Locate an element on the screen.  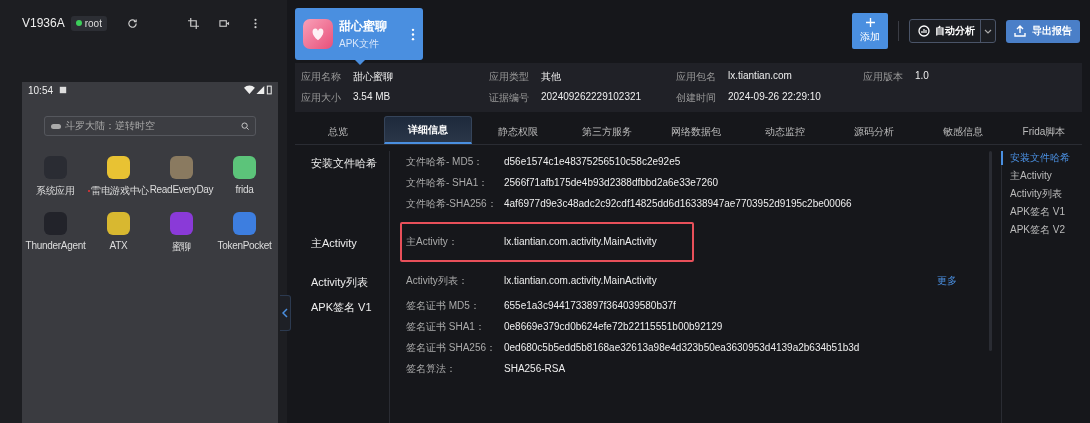
export-report-button: 导出报告 is located at coordinates (1043, 31).